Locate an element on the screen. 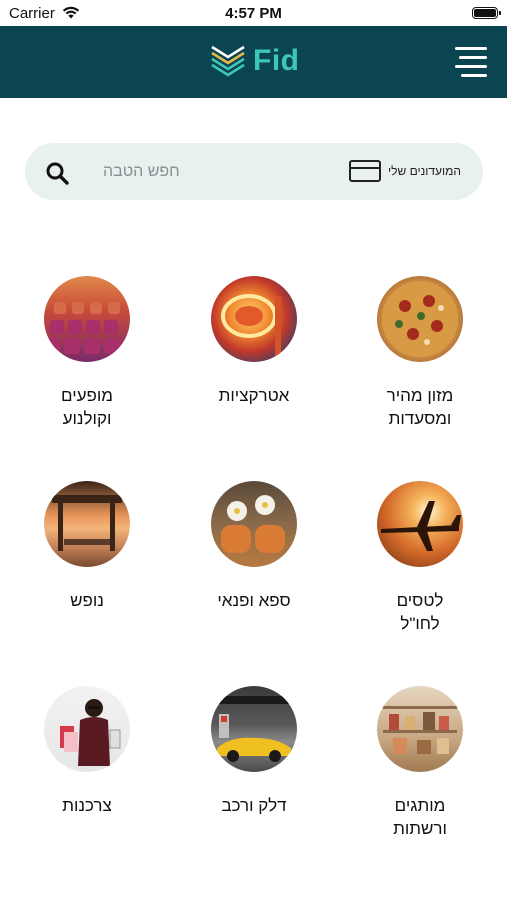 The height and width of the screenshot is (900, 507). category-attractions: אטרקציות is located at coordinates (254, 341).